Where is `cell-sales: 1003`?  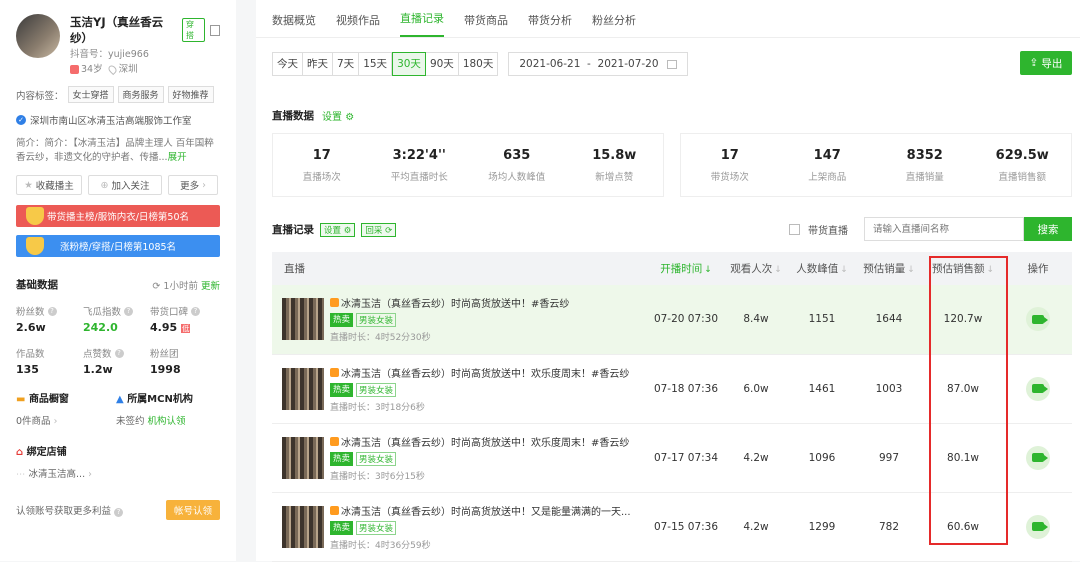 cell-sales: 1003 is located at coordinates (889, 388).